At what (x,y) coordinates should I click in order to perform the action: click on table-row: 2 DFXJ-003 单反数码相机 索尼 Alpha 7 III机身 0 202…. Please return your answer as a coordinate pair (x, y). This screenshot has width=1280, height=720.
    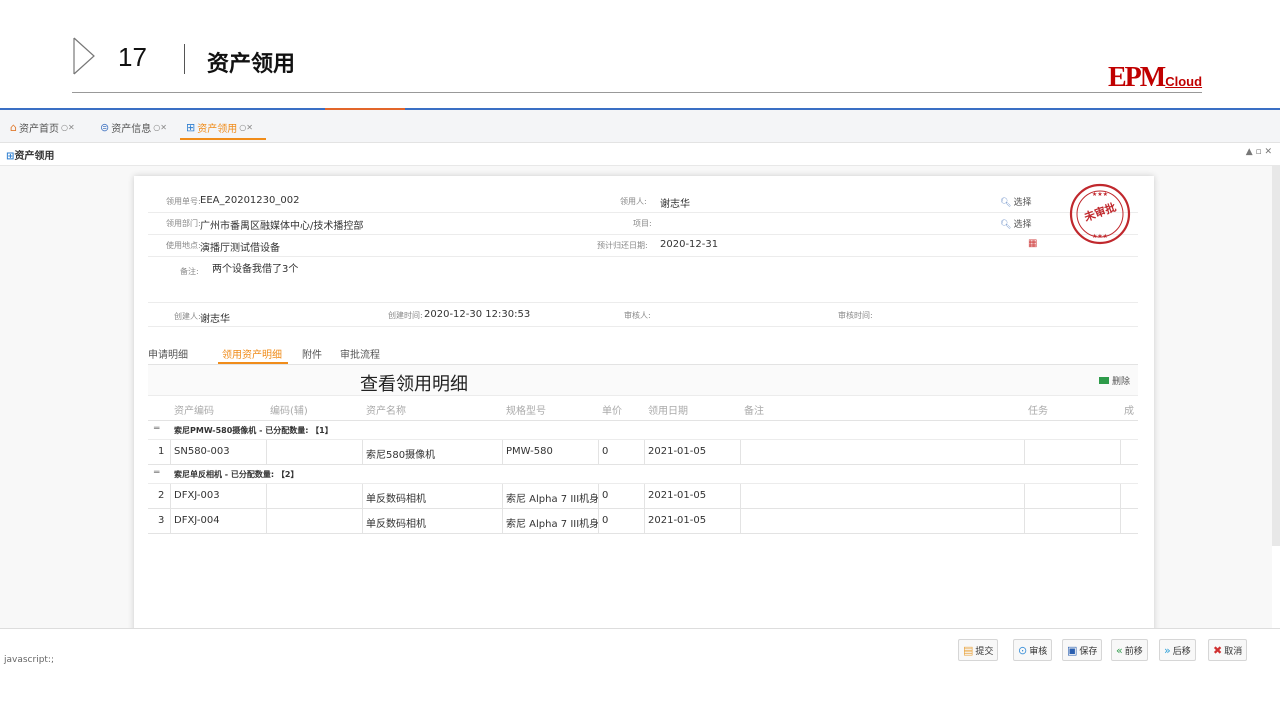
    Looking at the image, I should click on (643, 496).